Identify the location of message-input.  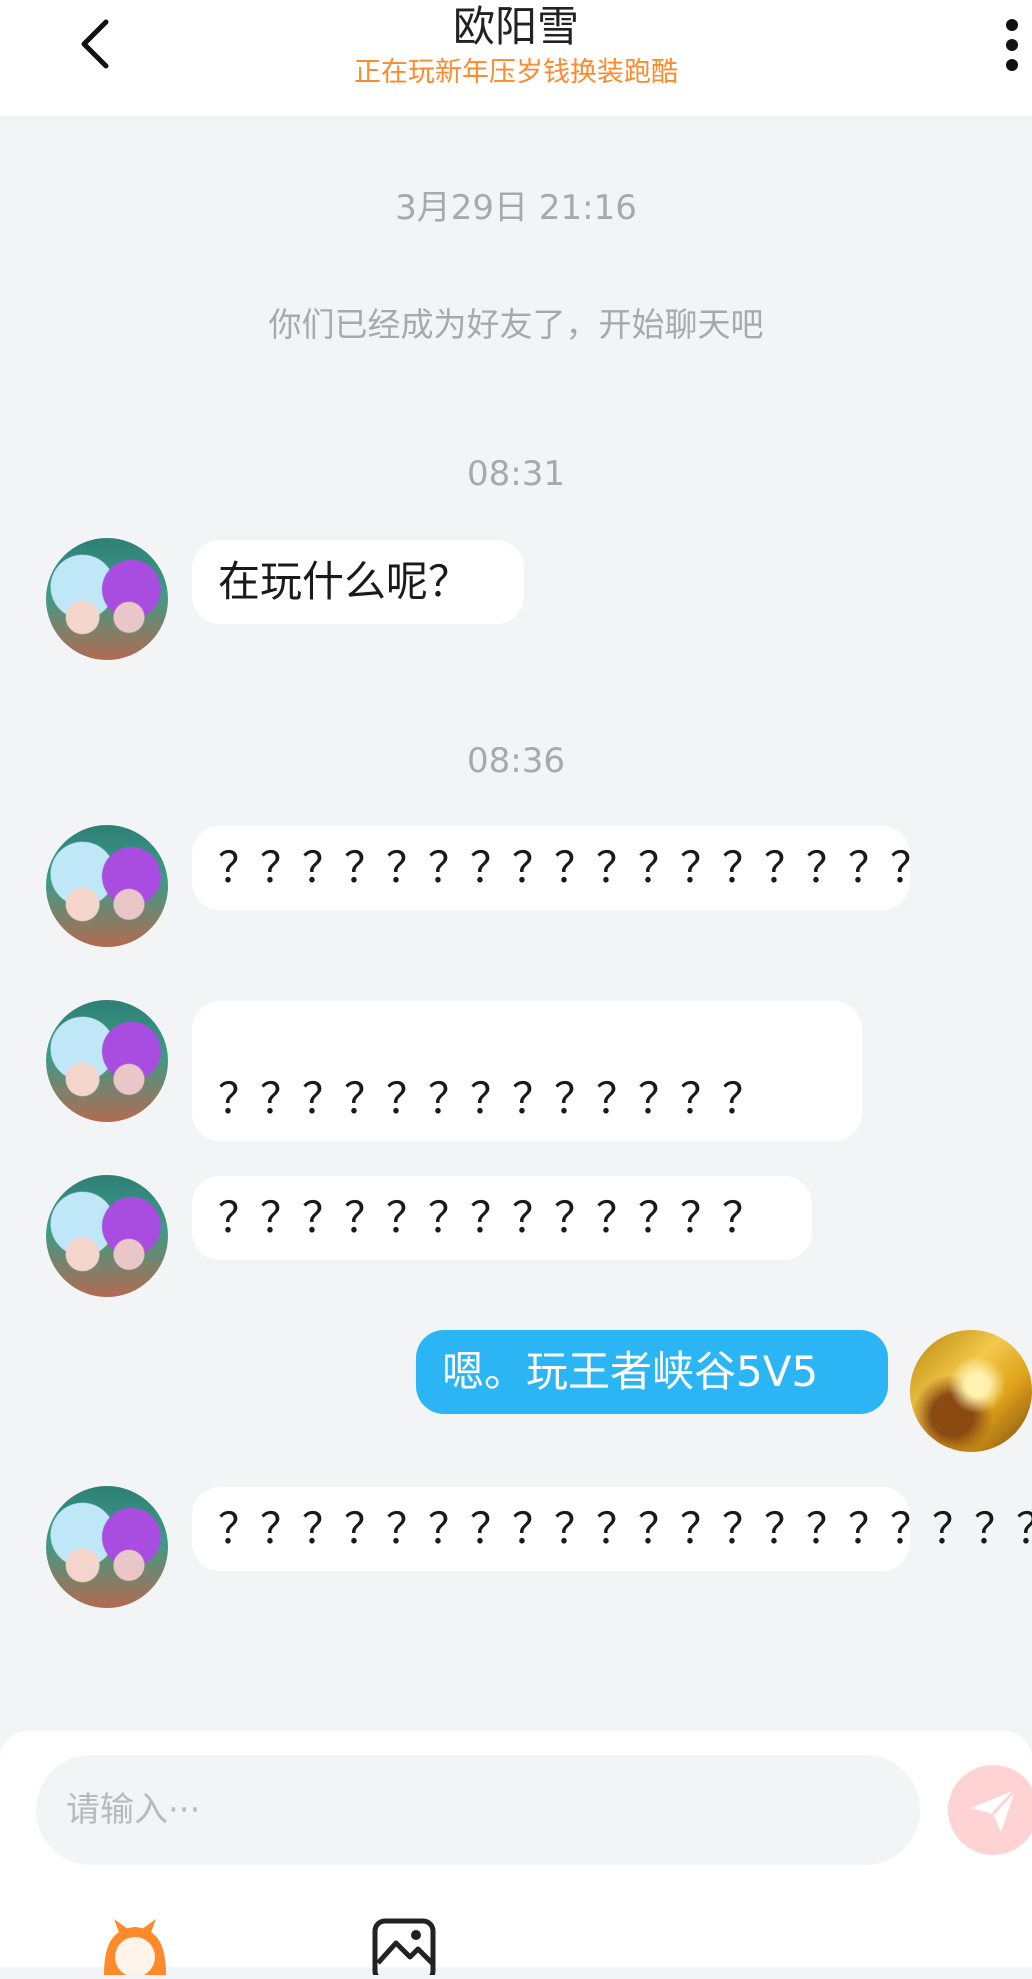
(478, 1810).